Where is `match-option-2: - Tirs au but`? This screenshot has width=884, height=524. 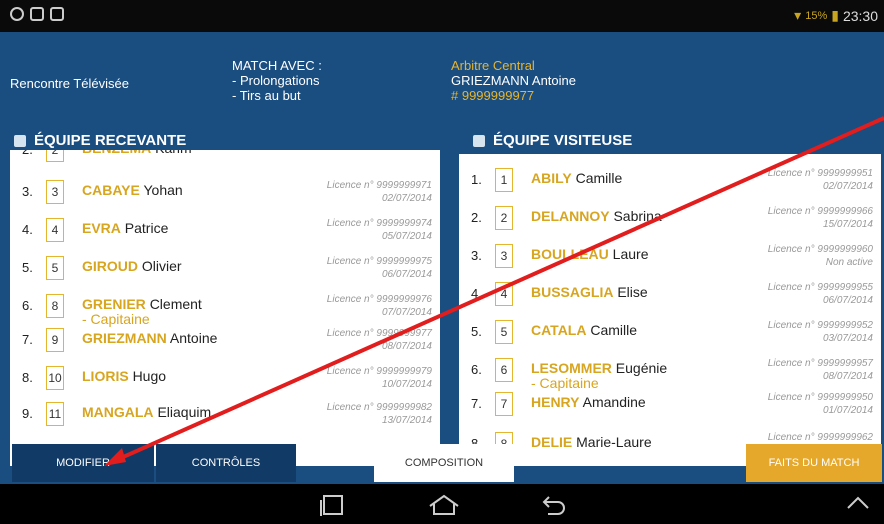 match-option-2: - Tirs au but is located at coordinates (266, 95).